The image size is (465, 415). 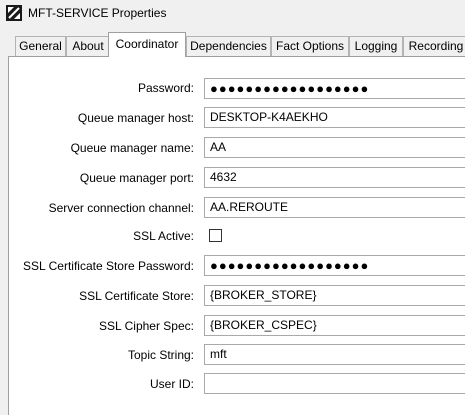 What do you see at coordinates (136, 178) in the screenshot?
I see `queue-manager-port-label: Queue manager port:` at bounding box center [136, 178].